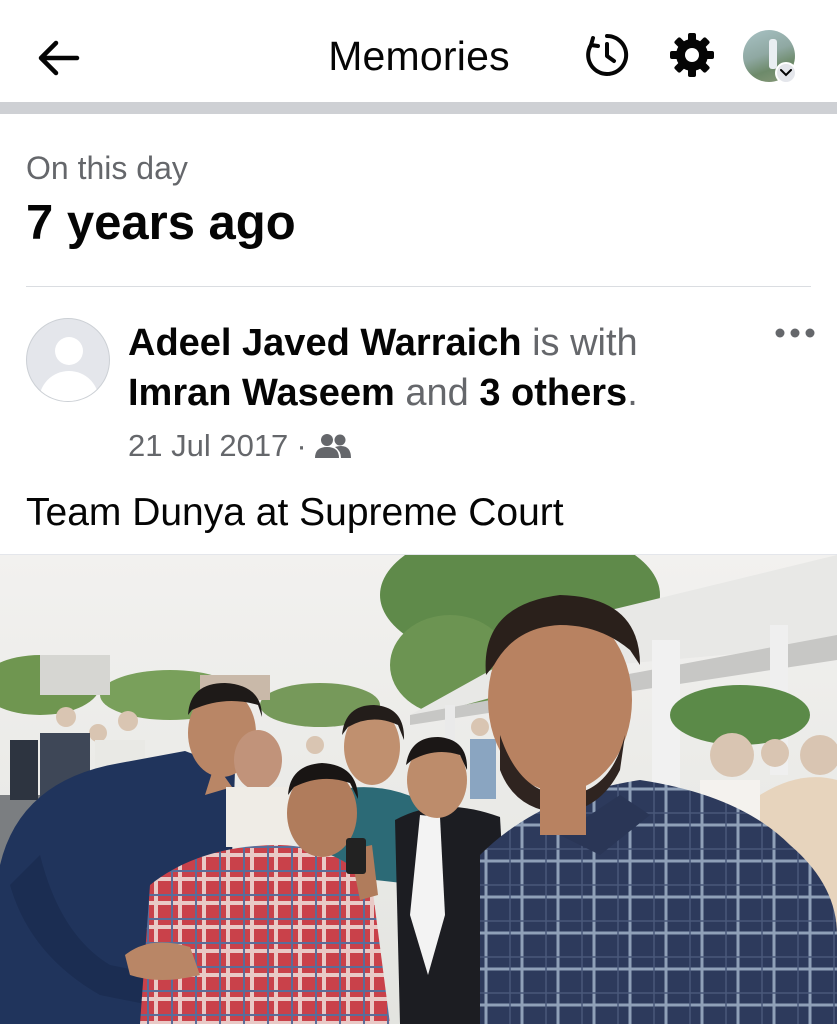 Image resolution: width=837 pixels, height=1024 pixels. What do you see at coordinates (418, 108) in the screenshot?
I see `header-divider` at bounding box center [418, 108].